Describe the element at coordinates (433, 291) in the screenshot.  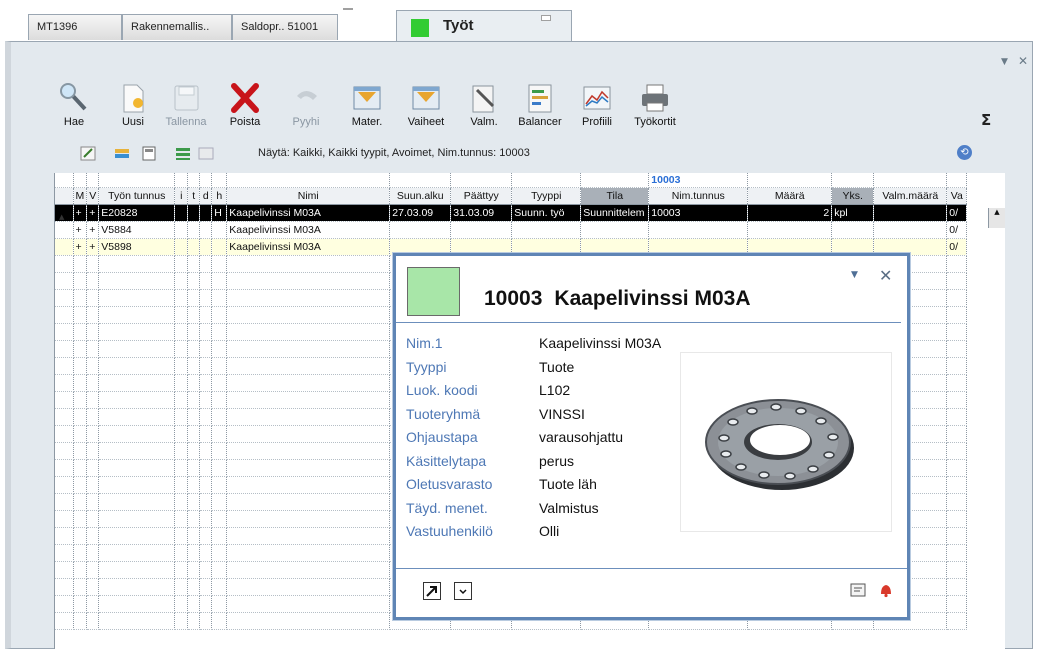
I see `item-color-swatch` at that location.